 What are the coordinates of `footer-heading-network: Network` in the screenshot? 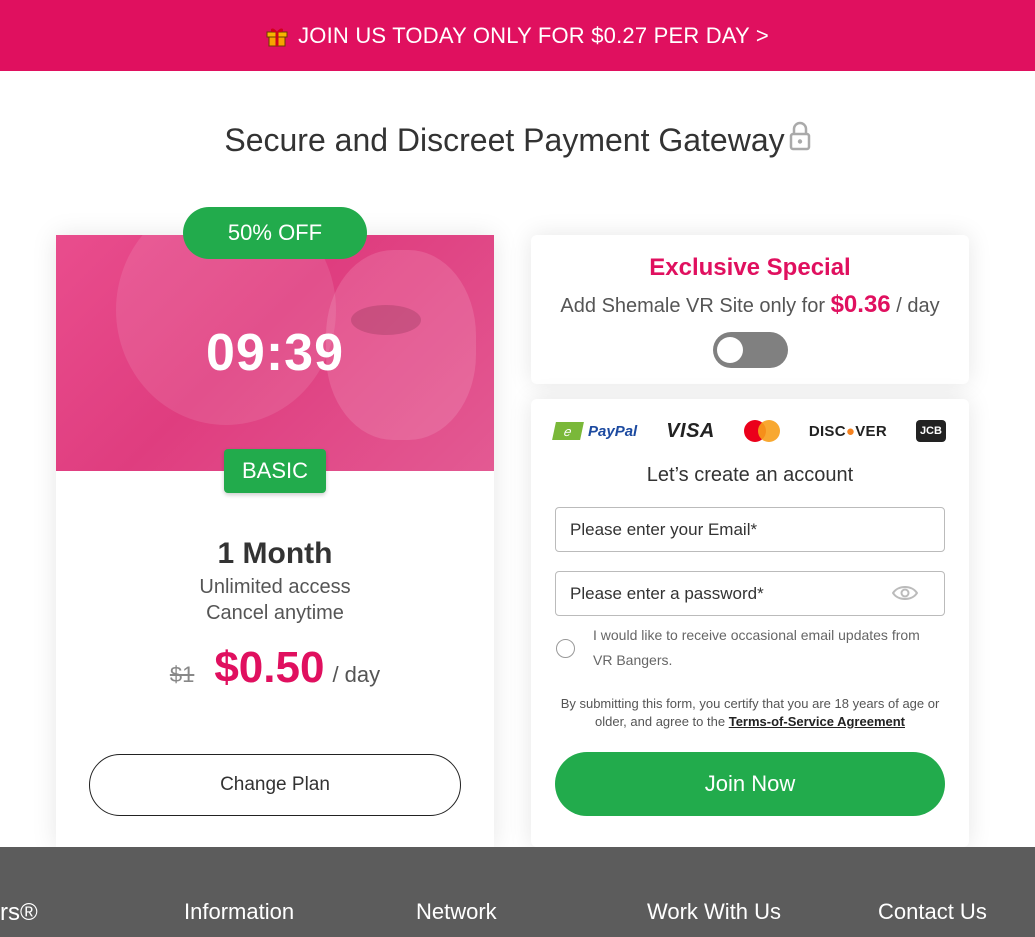 It's located at (456, 912).